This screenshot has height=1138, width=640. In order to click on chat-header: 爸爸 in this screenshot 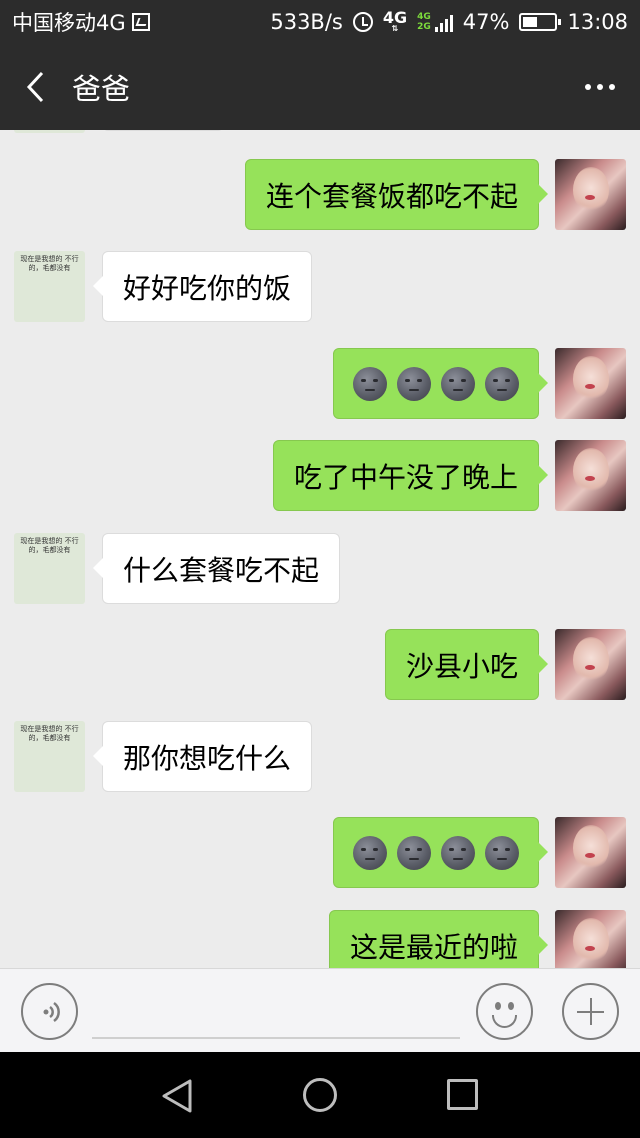, I will do `click(320, 87)`.